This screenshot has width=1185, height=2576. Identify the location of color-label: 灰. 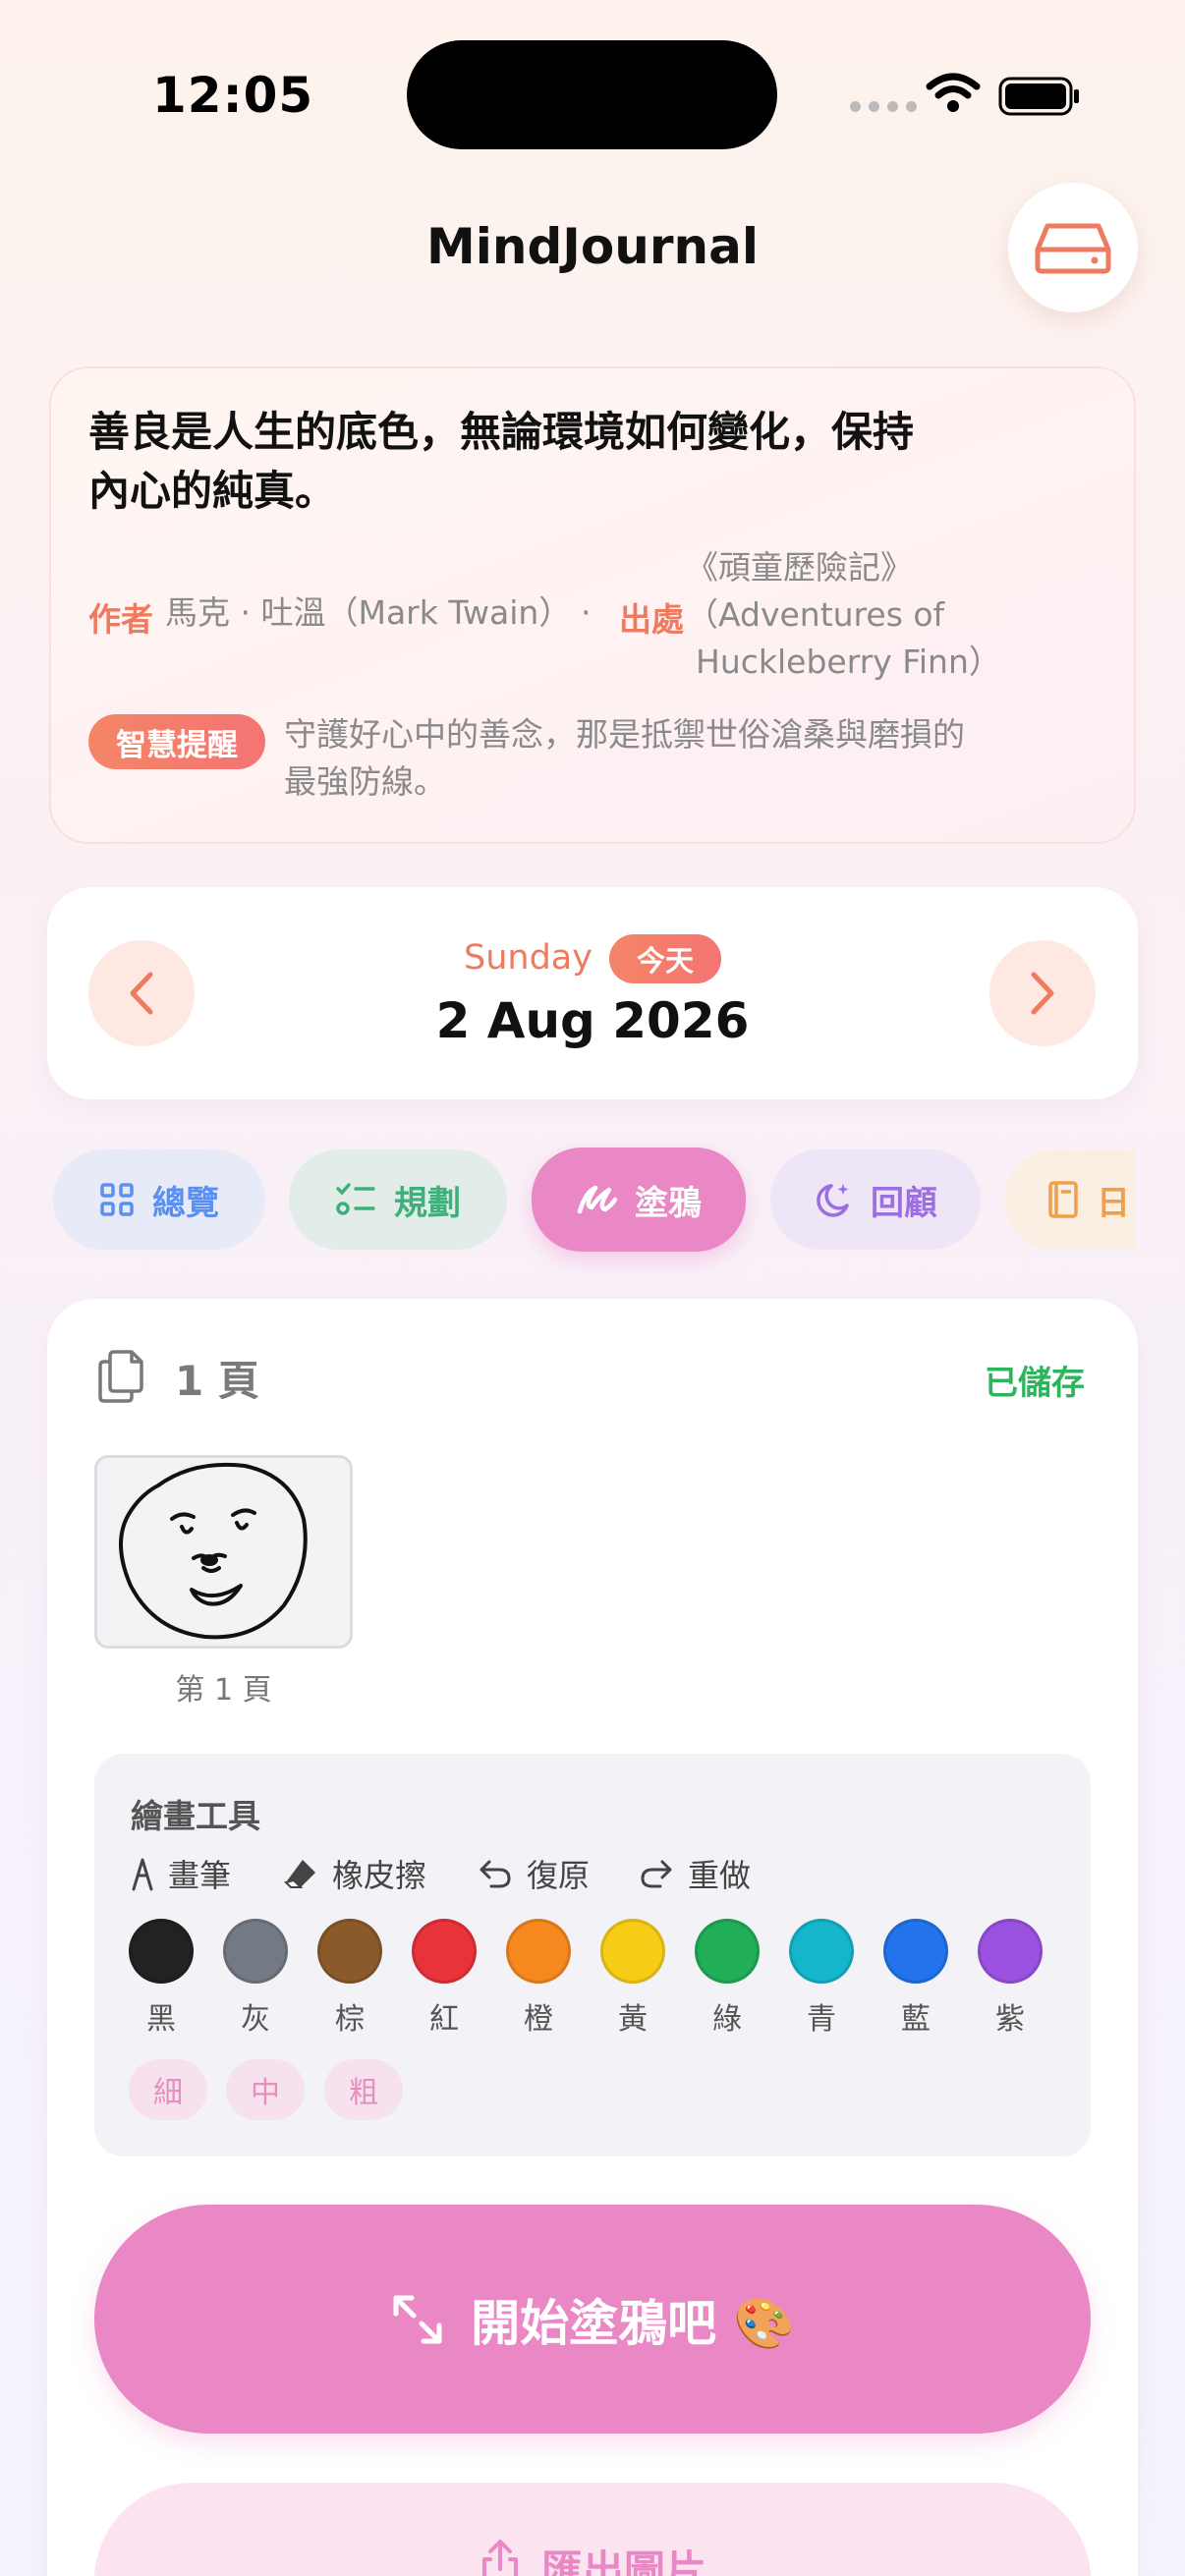
(256, 2019).